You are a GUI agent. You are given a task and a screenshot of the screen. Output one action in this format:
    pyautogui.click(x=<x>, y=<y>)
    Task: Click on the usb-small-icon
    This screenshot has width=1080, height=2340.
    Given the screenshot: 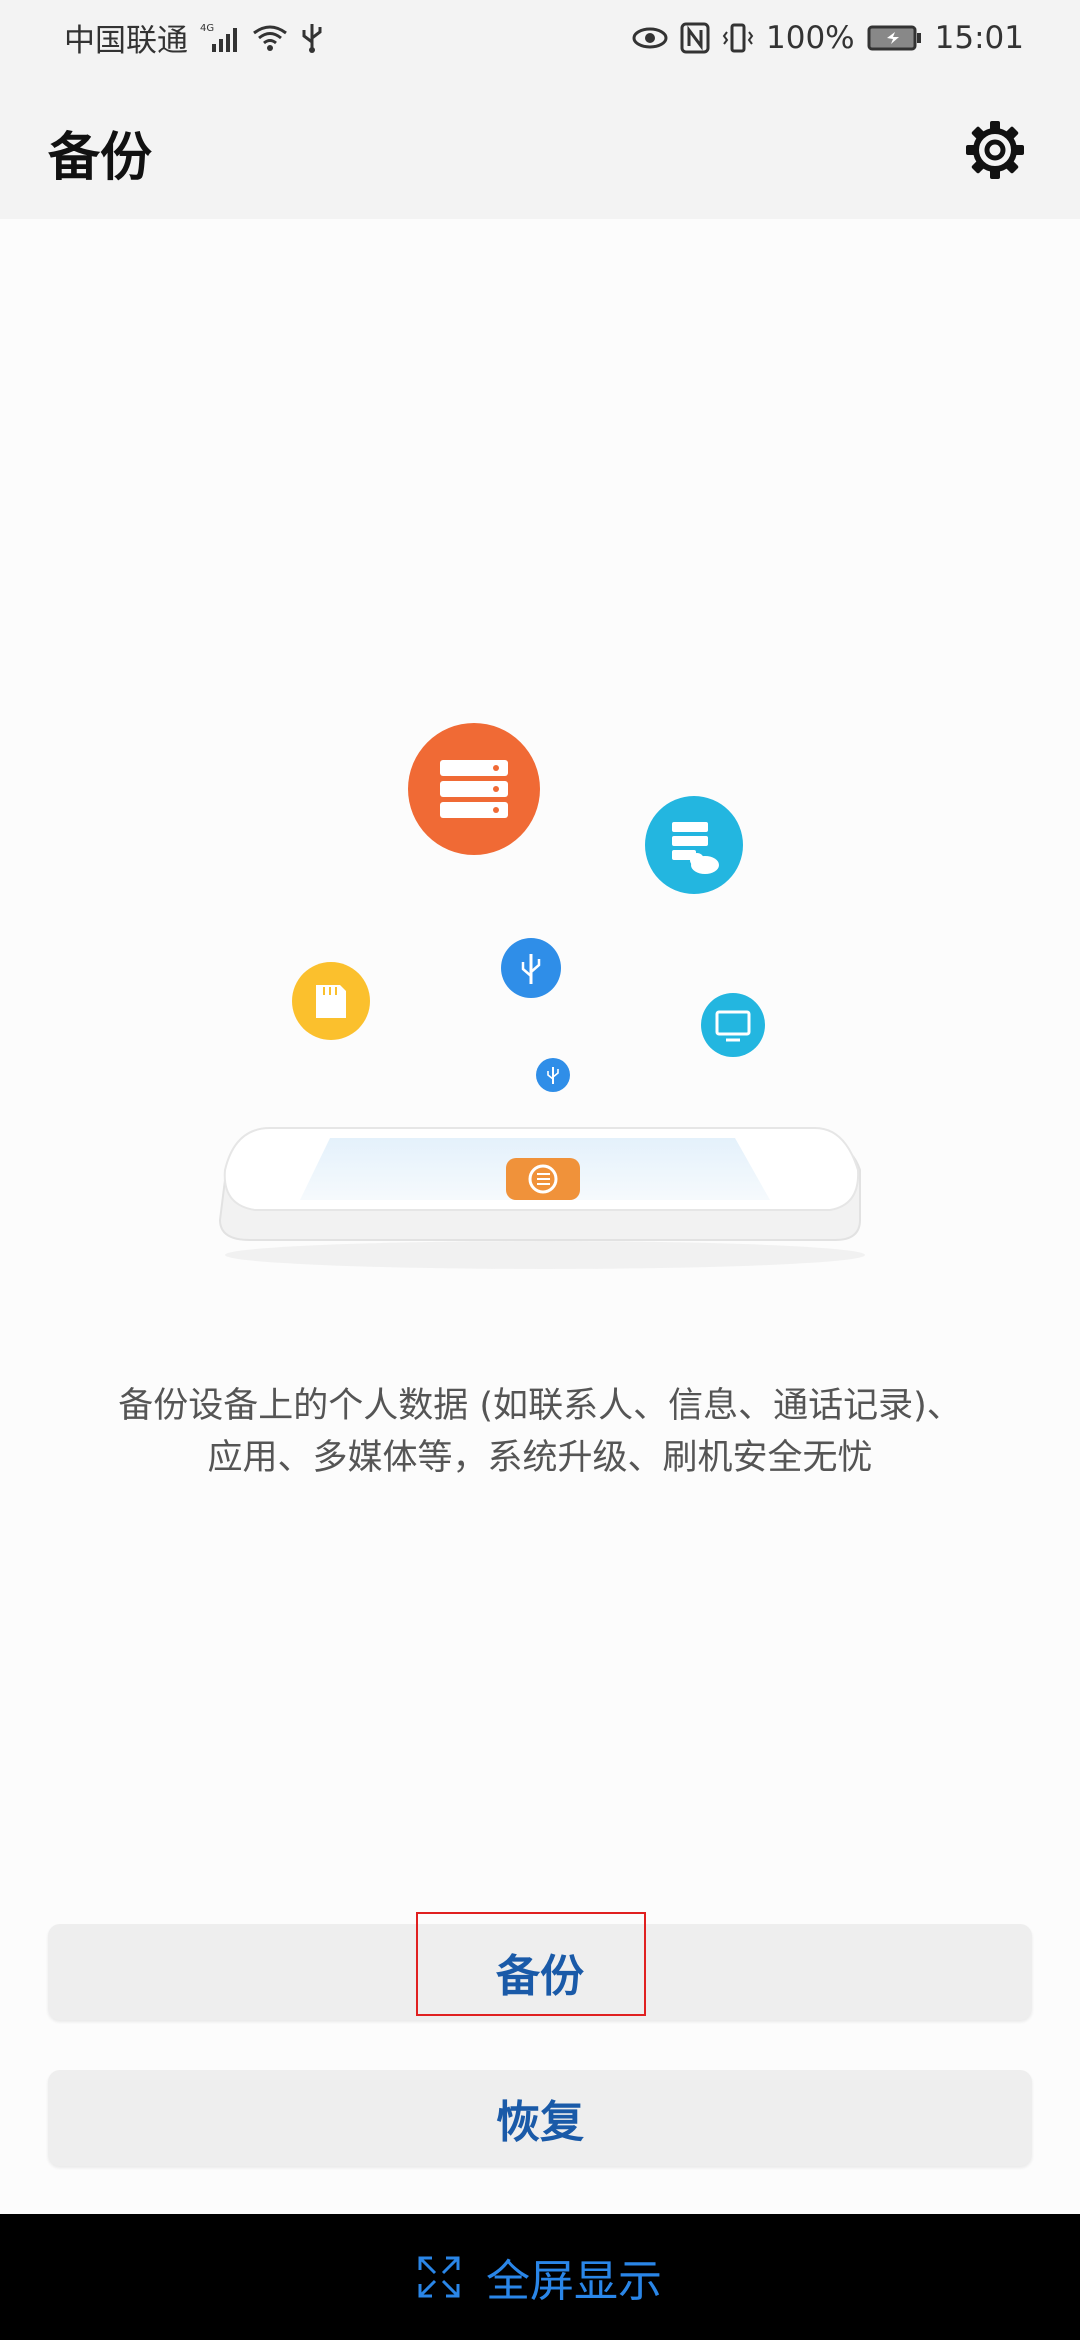 What is the action you would take?
    pyautogui.click(x=553, y=1075)
    